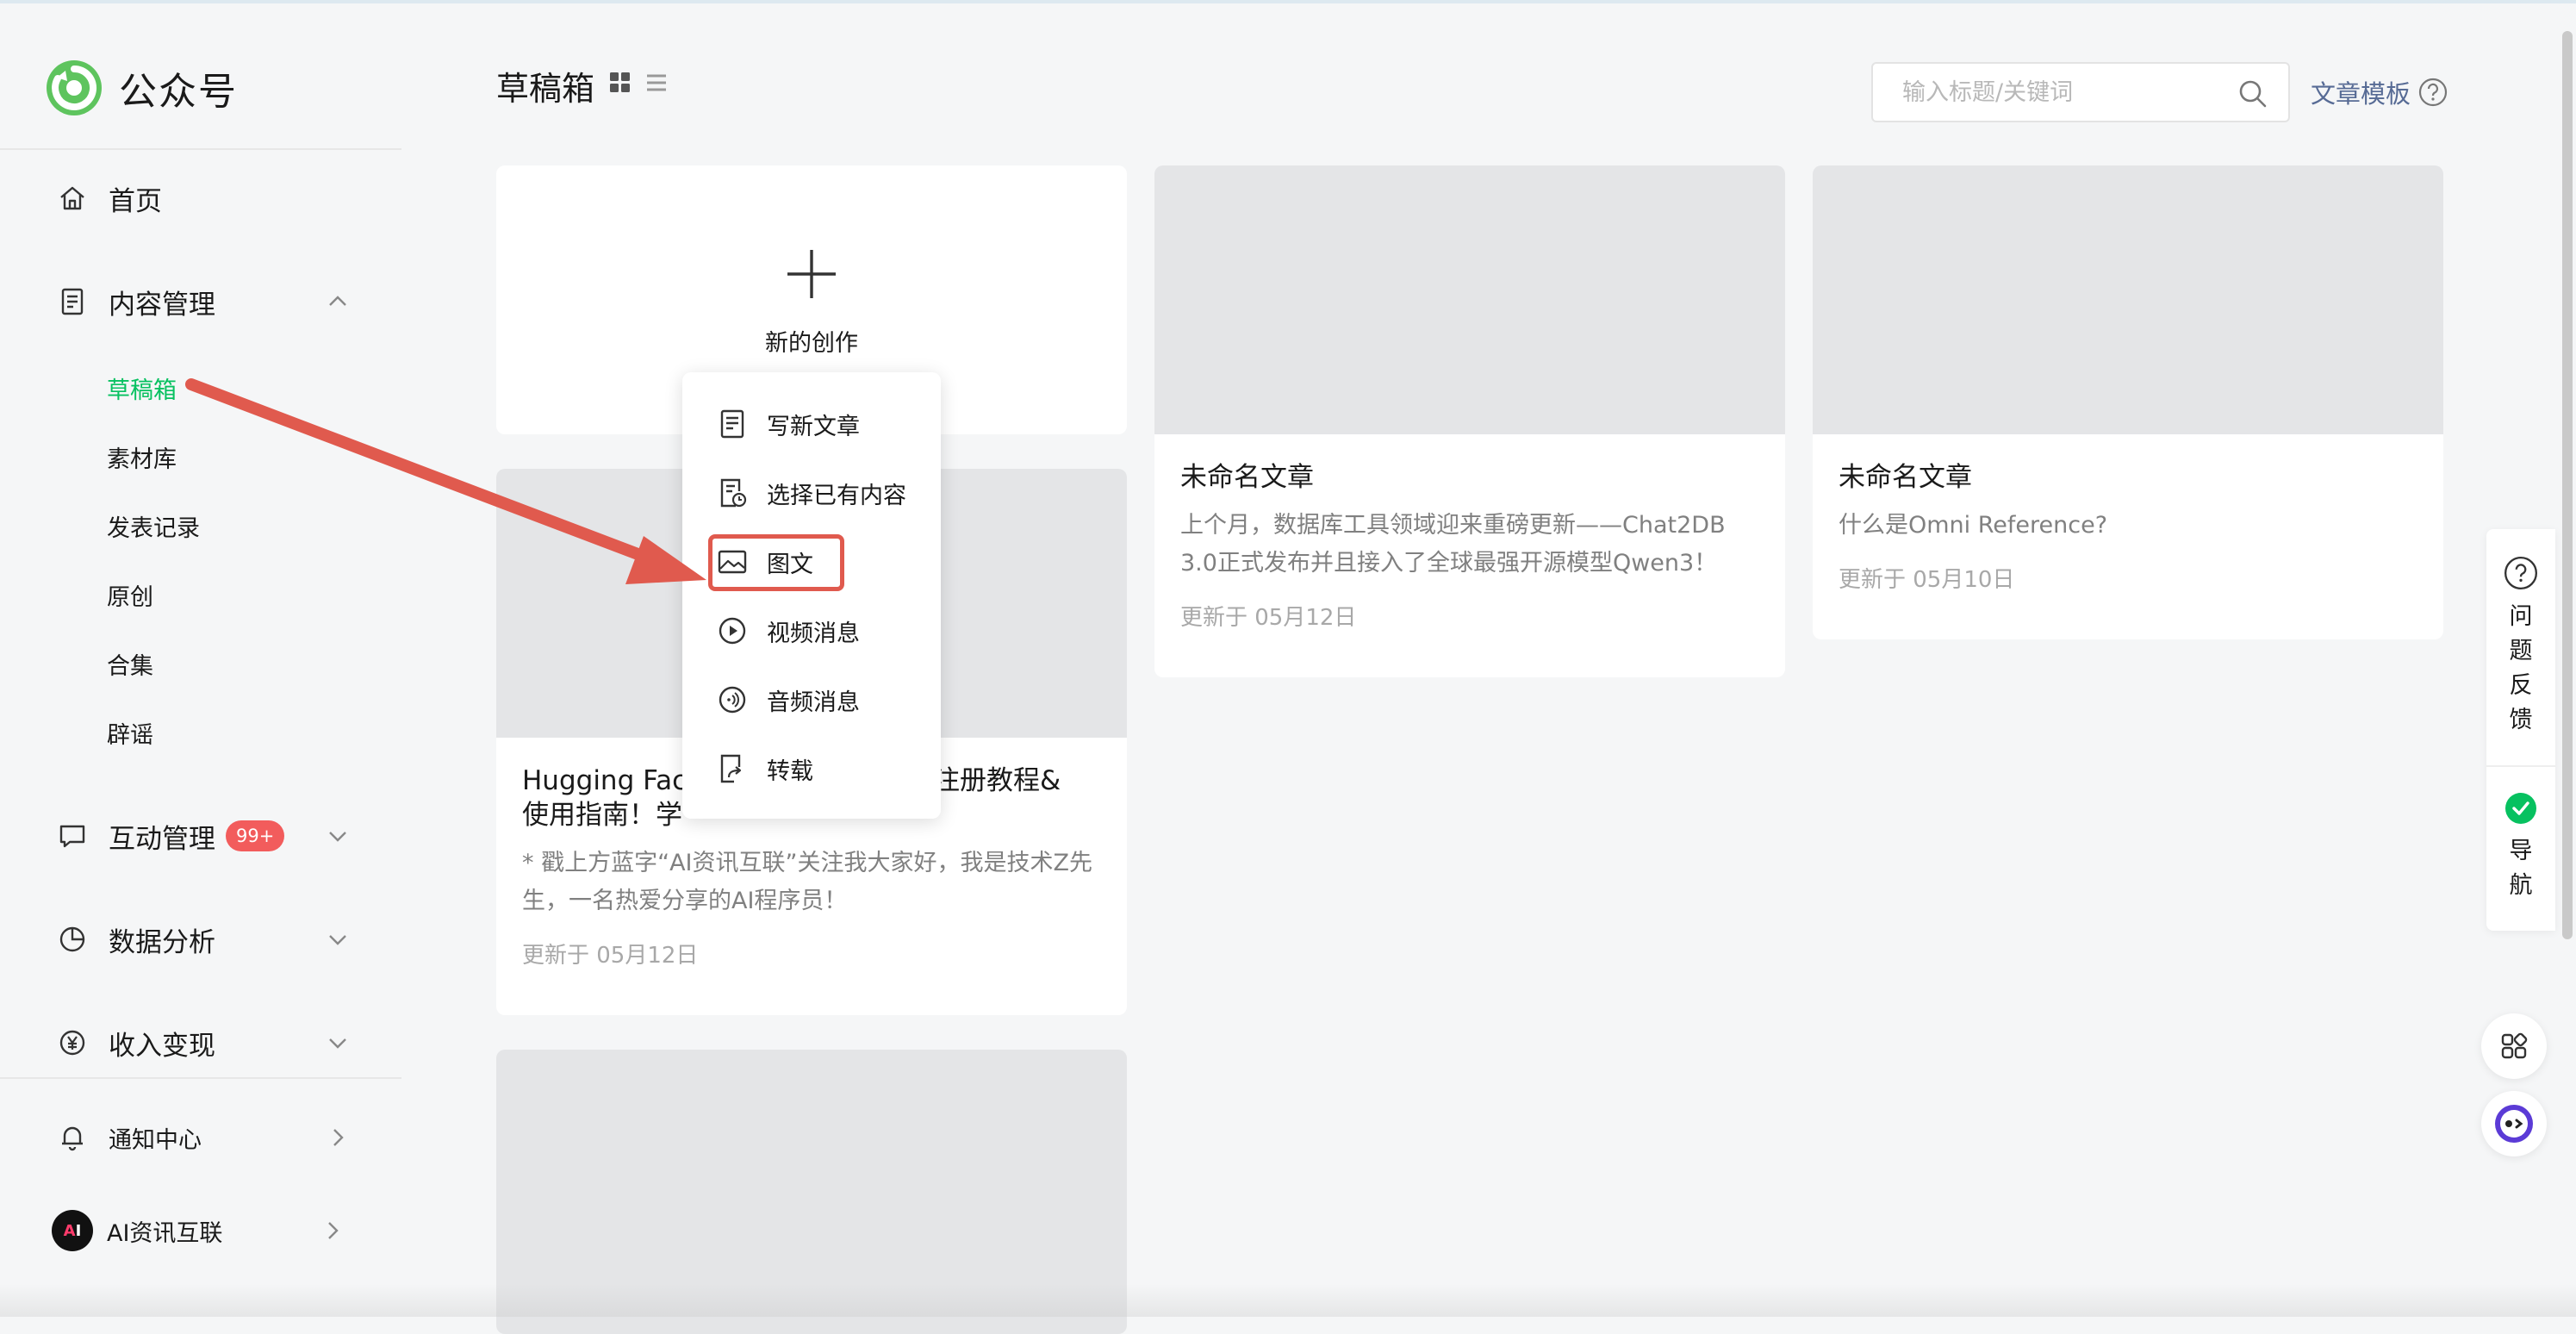 This screenshot has width=2576, height=1334. What do you see at coordinates (73, 1137) in the screenshot?
I see `bell-icon` at bounding box center [73, 1137].